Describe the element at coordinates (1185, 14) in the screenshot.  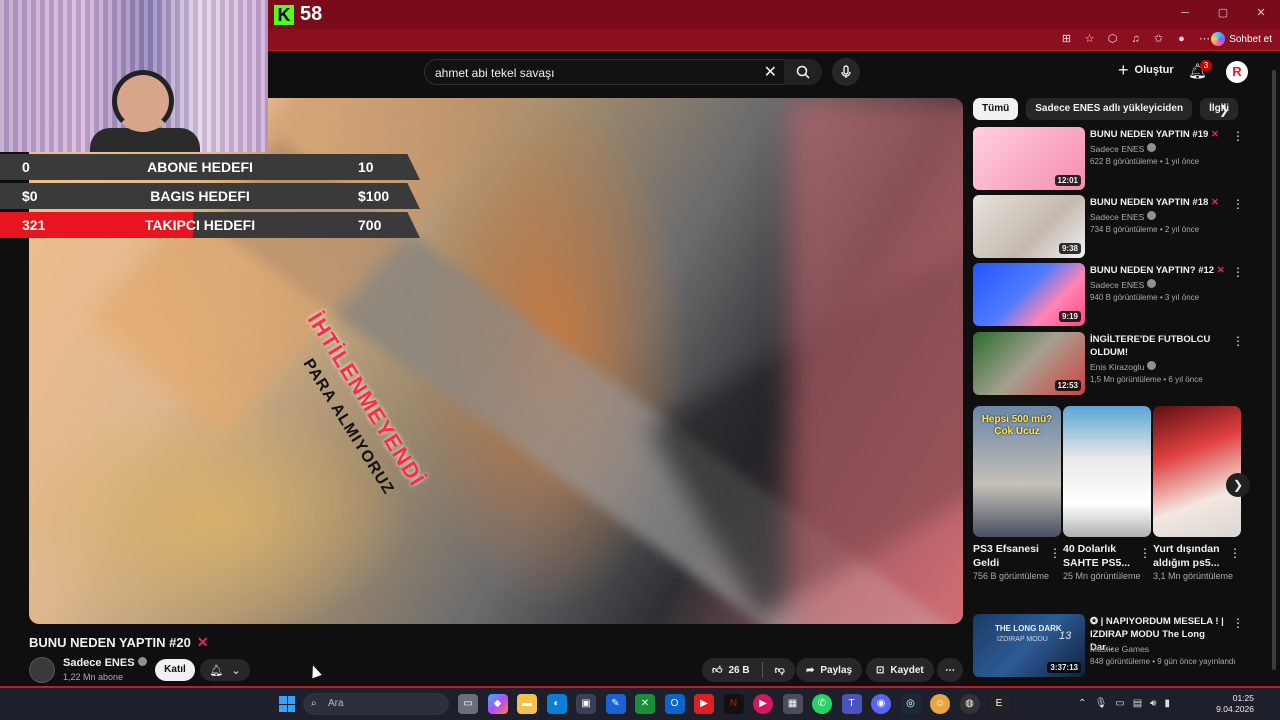
I see `minimize-icon: ─` at that location.